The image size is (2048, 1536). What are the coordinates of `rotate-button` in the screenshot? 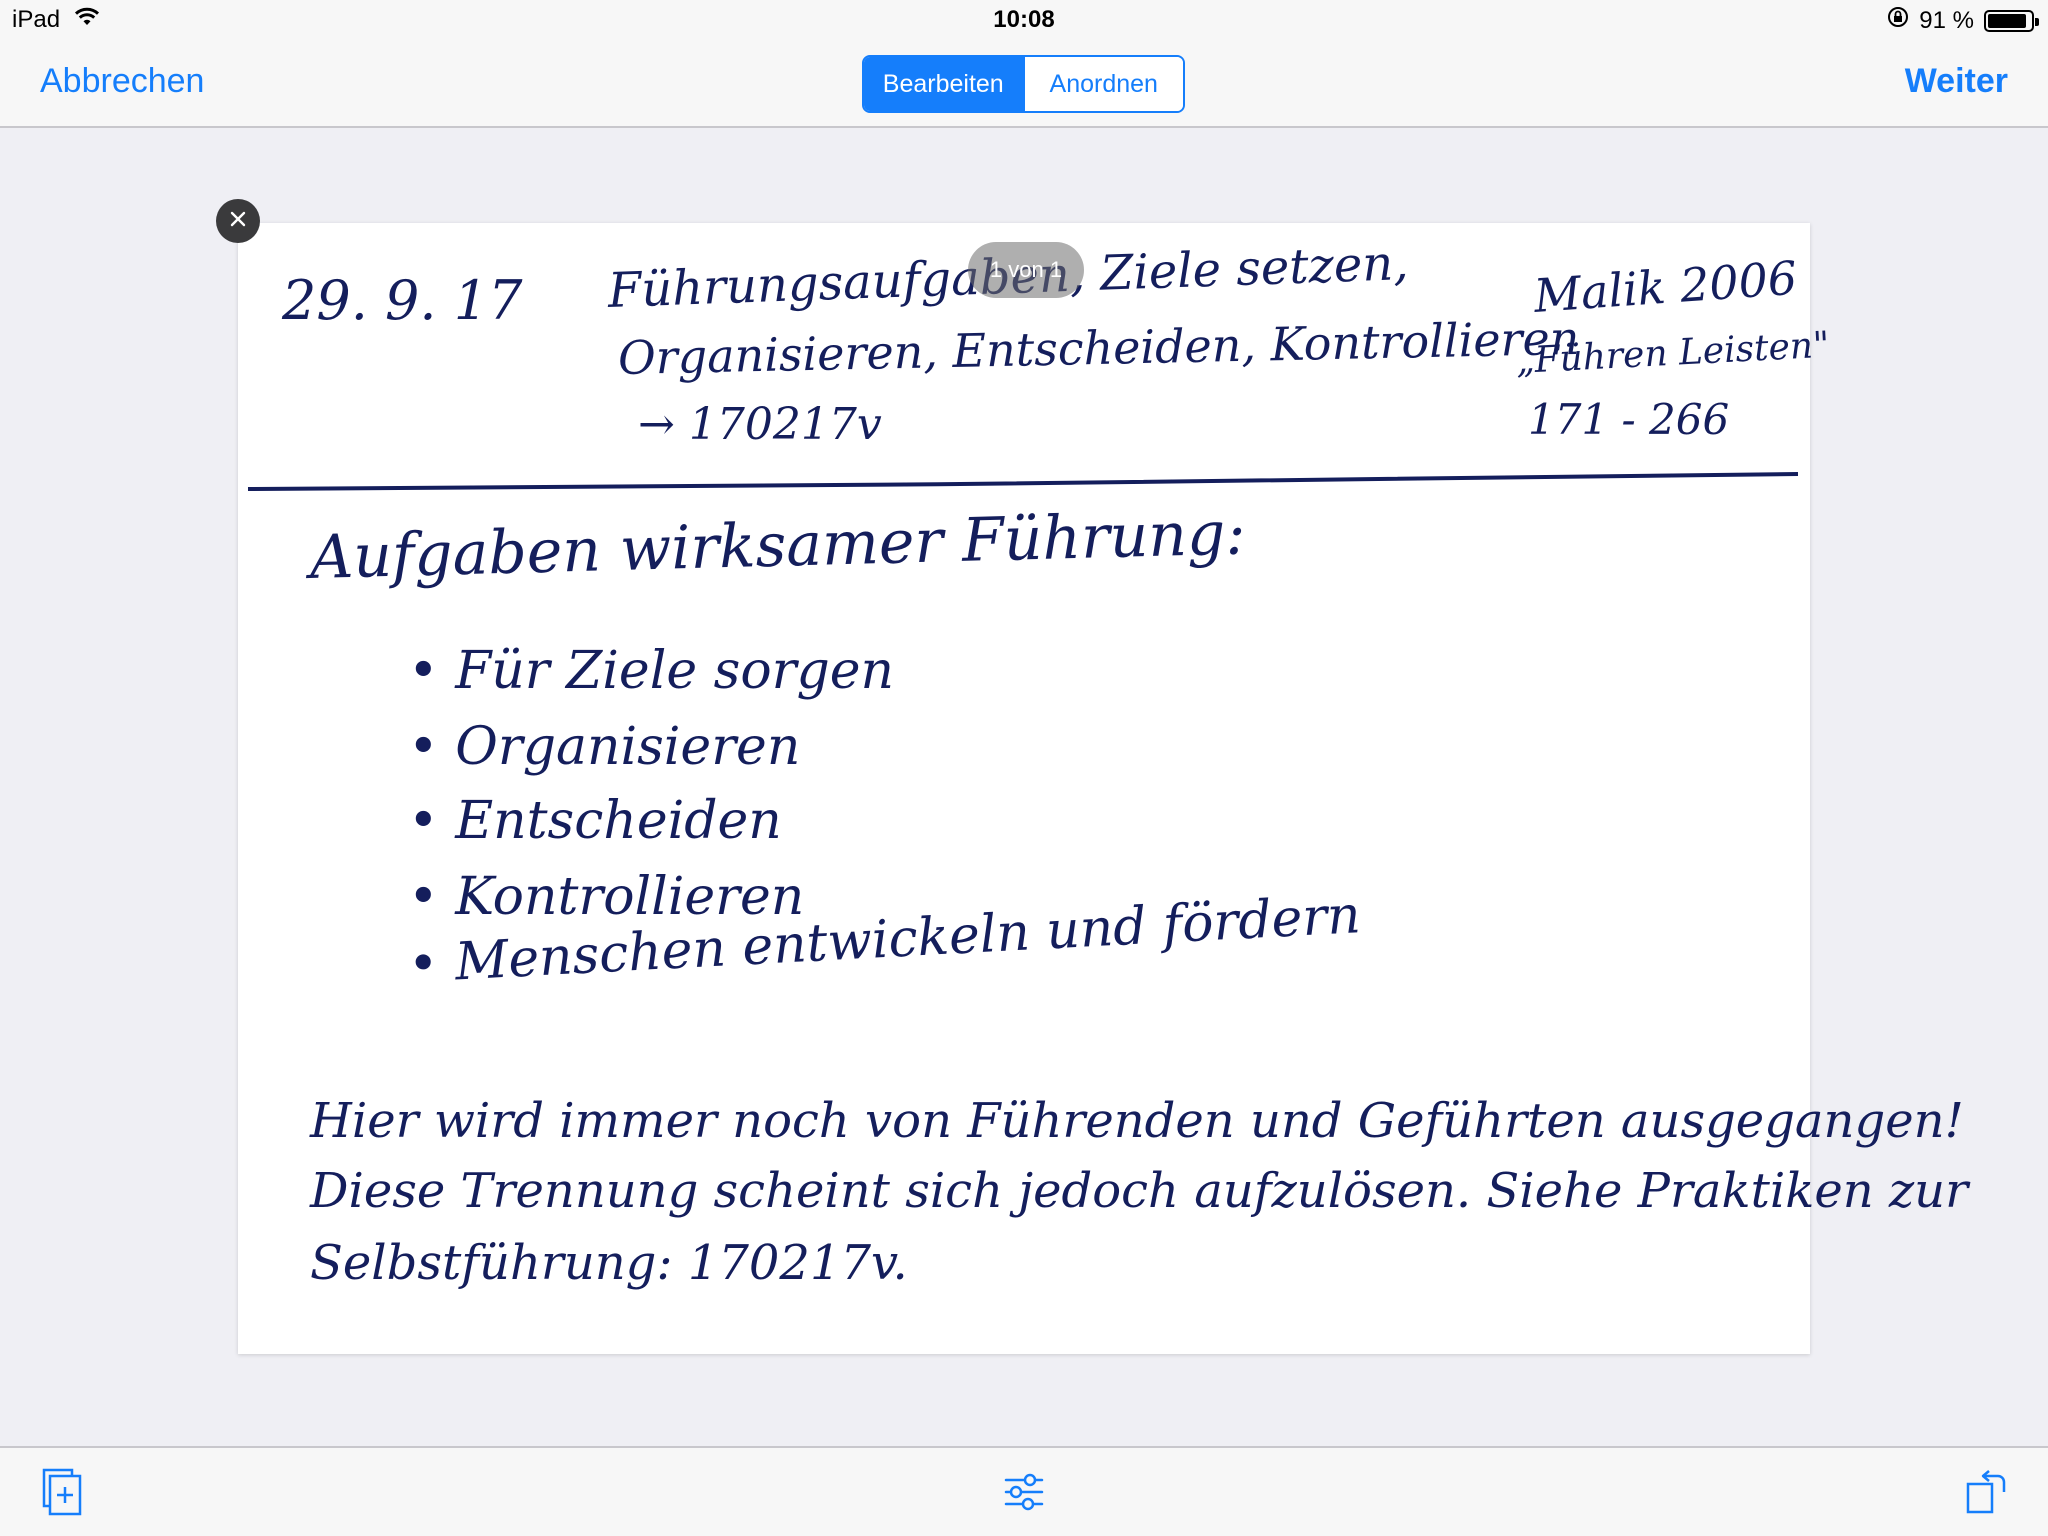 It's located at (1986, 1494).